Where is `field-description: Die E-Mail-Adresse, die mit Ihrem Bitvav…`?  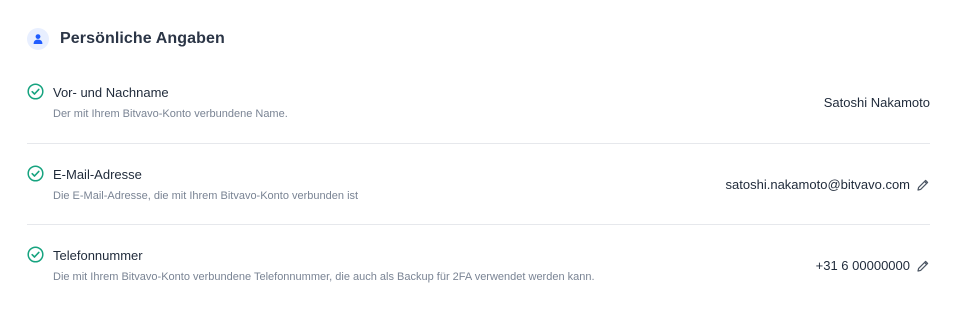
field-description: Die E-Mail-Adresse, die mit Ihrem Bitvav… is located at coordinates (206, 196).